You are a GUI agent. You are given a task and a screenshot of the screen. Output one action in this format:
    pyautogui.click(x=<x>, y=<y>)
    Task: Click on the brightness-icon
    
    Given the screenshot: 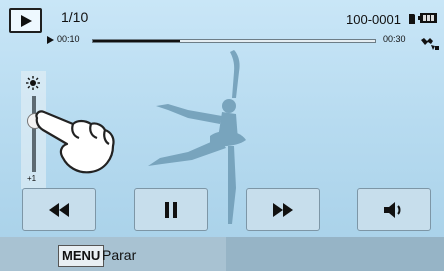 What is the action you would take?
    pyautogui.click(x=33, y=83)
    